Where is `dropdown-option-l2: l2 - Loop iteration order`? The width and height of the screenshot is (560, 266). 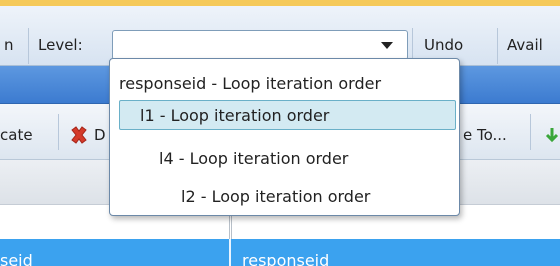
dropdown-option-l2: l2 - Loop iteration order is located at coordinates (316, 197).